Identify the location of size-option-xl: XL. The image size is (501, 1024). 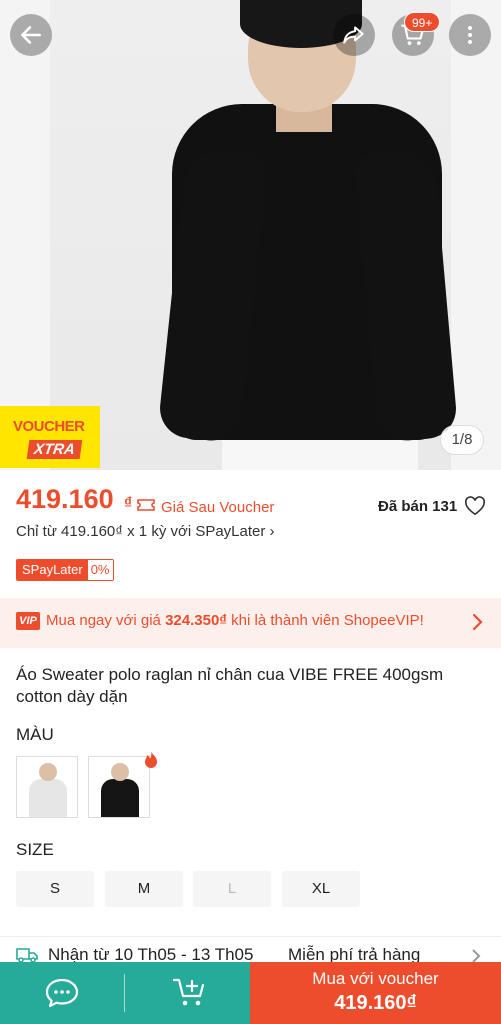
(321, 889).